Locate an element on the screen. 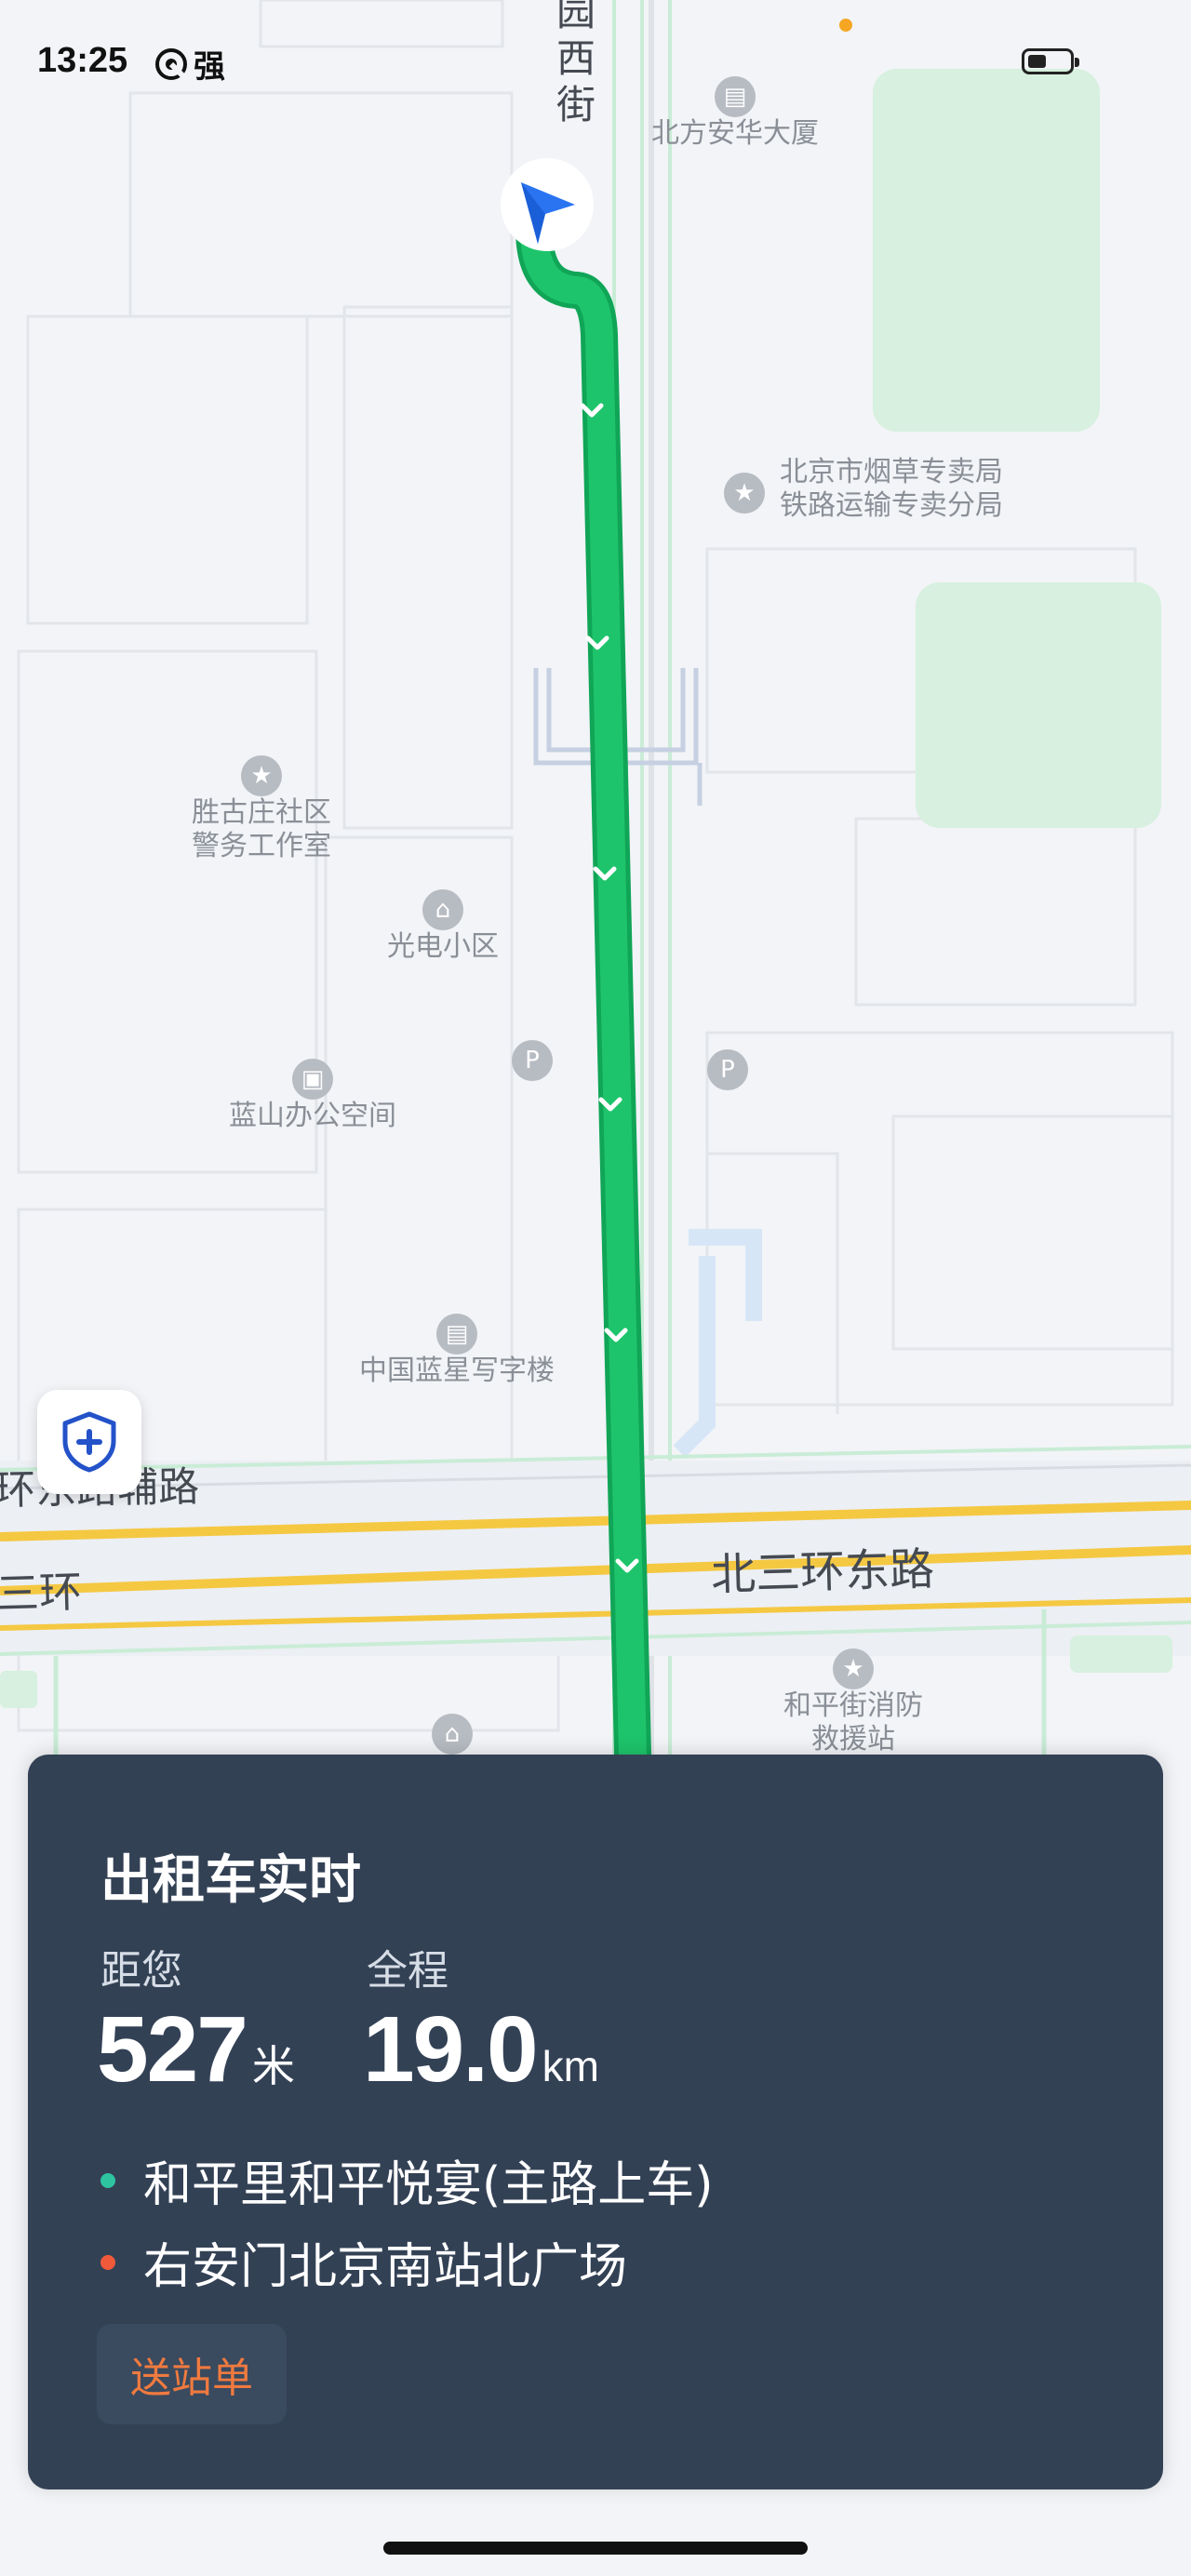  dropoff-row: 右安门北京南站北广场 is located at coordinates (363, 2262).